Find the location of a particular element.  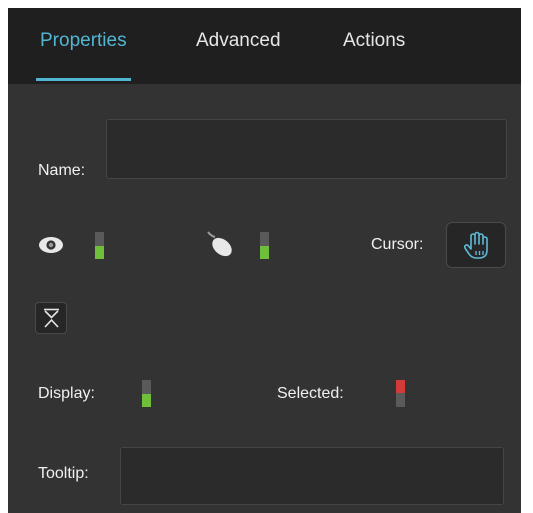

cursor-label: Cursor: is located at coordinates (397, 244).